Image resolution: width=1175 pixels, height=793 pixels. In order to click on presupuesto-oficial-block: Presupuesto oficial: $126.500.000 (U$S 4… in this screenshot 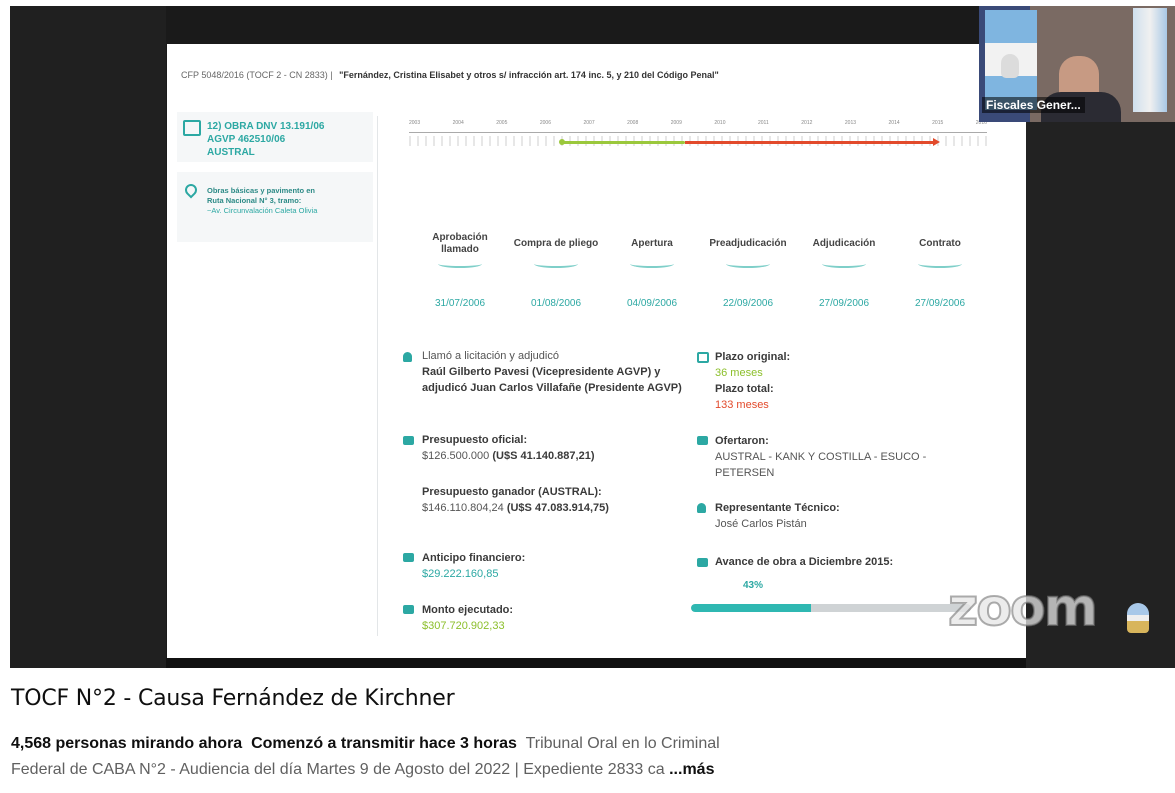, I will do `click(552, 448)`.